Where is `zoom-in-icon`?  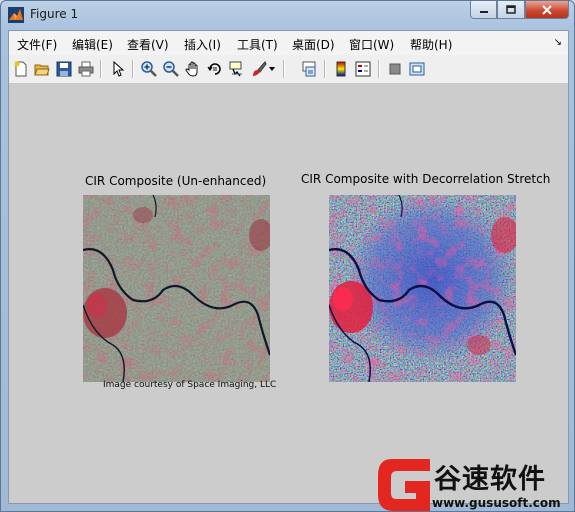
zoom-in-icon is located at coordinates (149, 69).